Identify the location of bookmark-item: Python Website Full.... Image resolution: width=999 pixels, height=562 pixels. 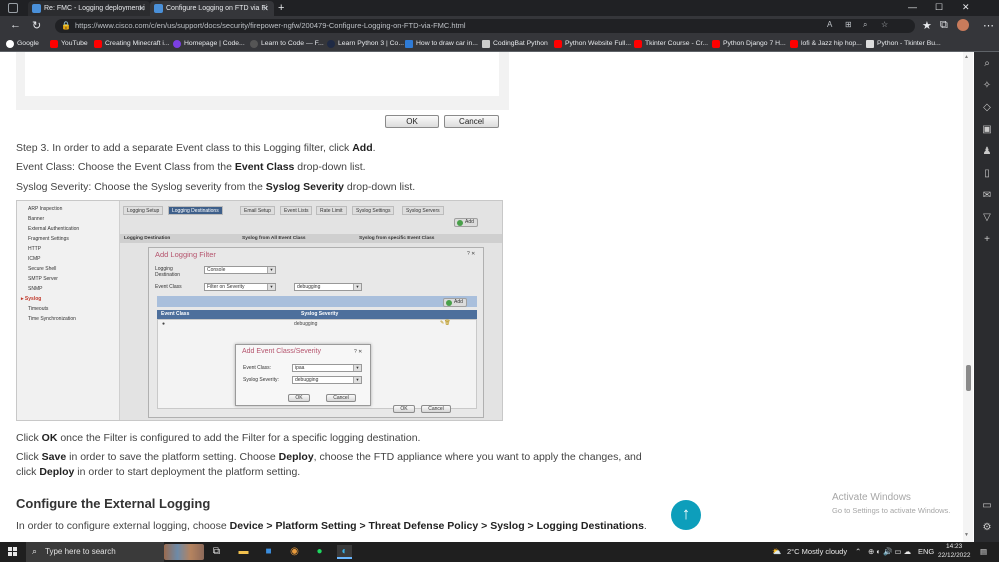
(592, 44).